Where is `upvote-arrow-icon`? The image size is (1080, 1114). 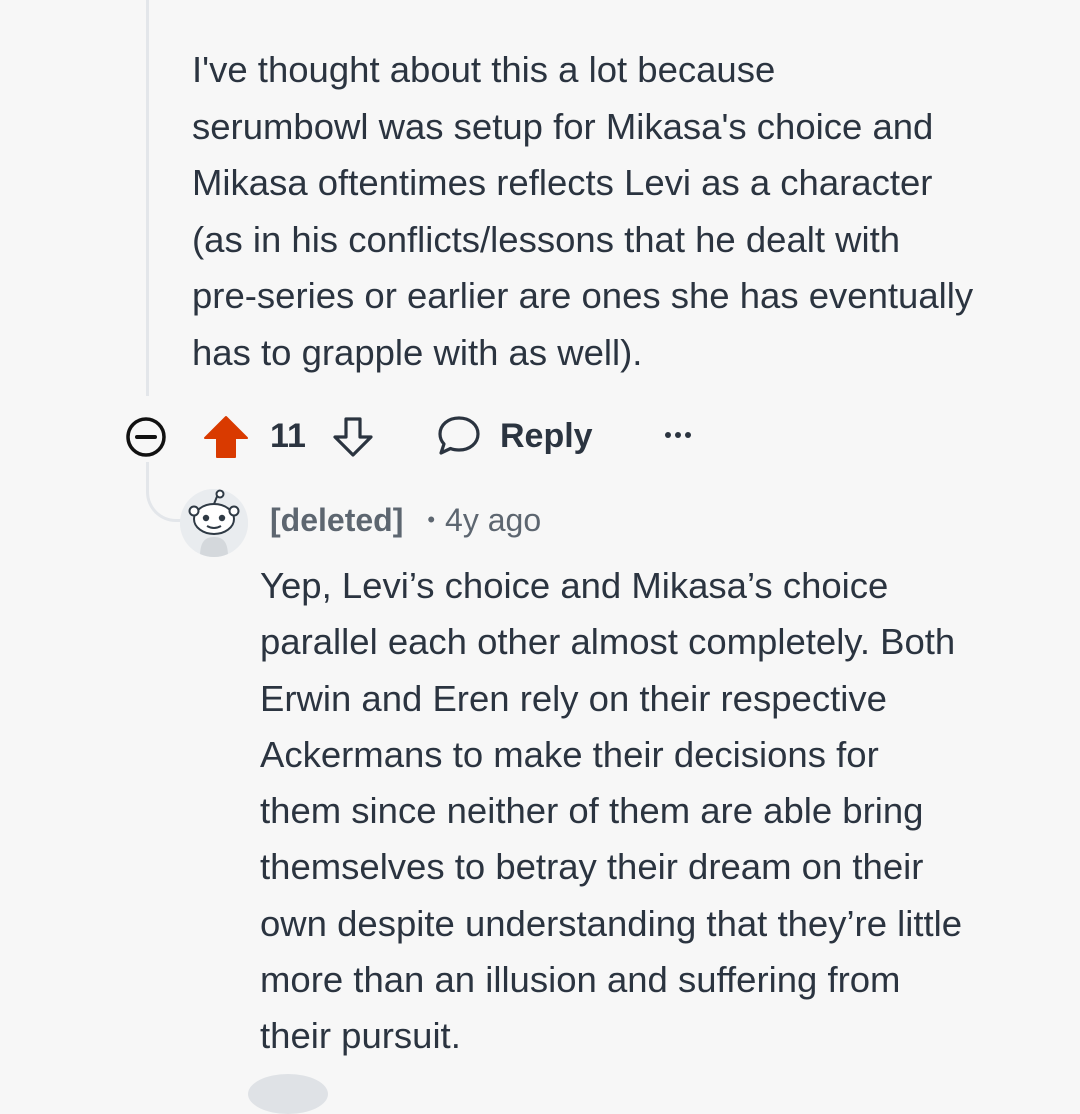 upvote-arrow-icon is located at coordinates (226, 437).